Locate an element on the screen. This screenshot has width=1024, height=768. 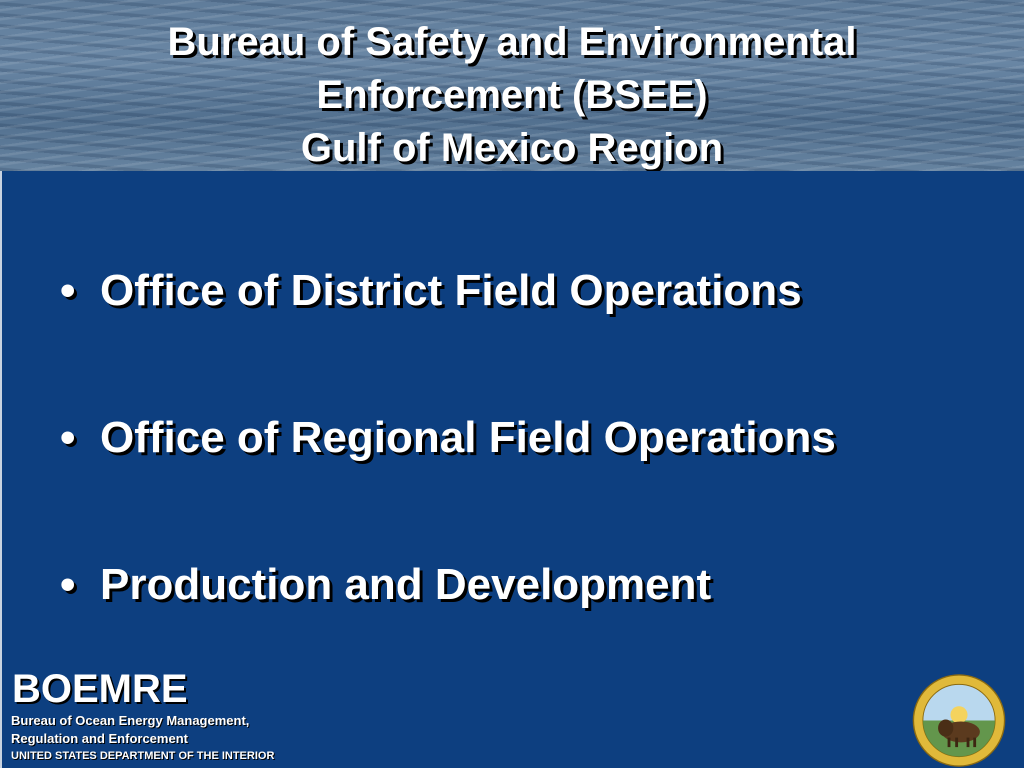
bullet-text: Office of District Field Operations is located at coordinates (451, 290).